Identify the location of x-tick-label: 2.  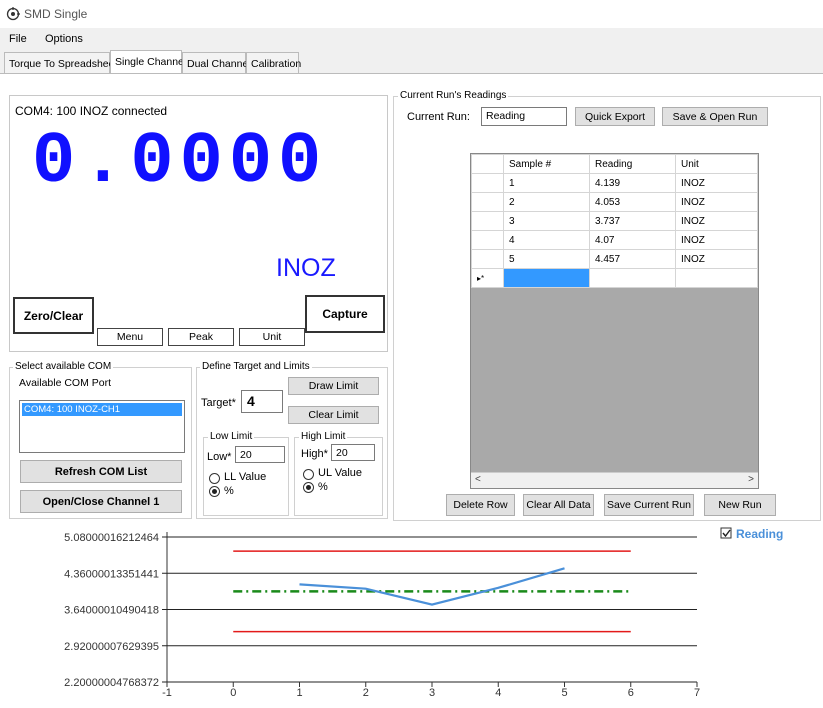
(366, 693).